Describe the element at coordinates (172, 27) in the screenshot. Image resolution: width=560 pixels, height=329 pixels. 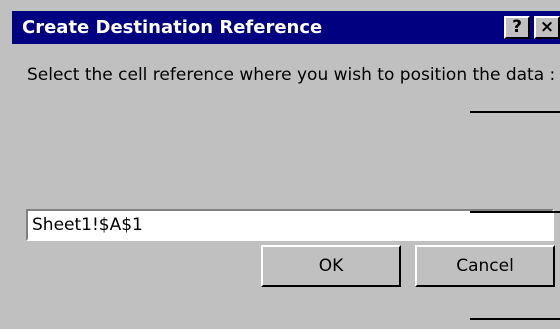
I see `dialog-title: Create Destination Reference` at that location.